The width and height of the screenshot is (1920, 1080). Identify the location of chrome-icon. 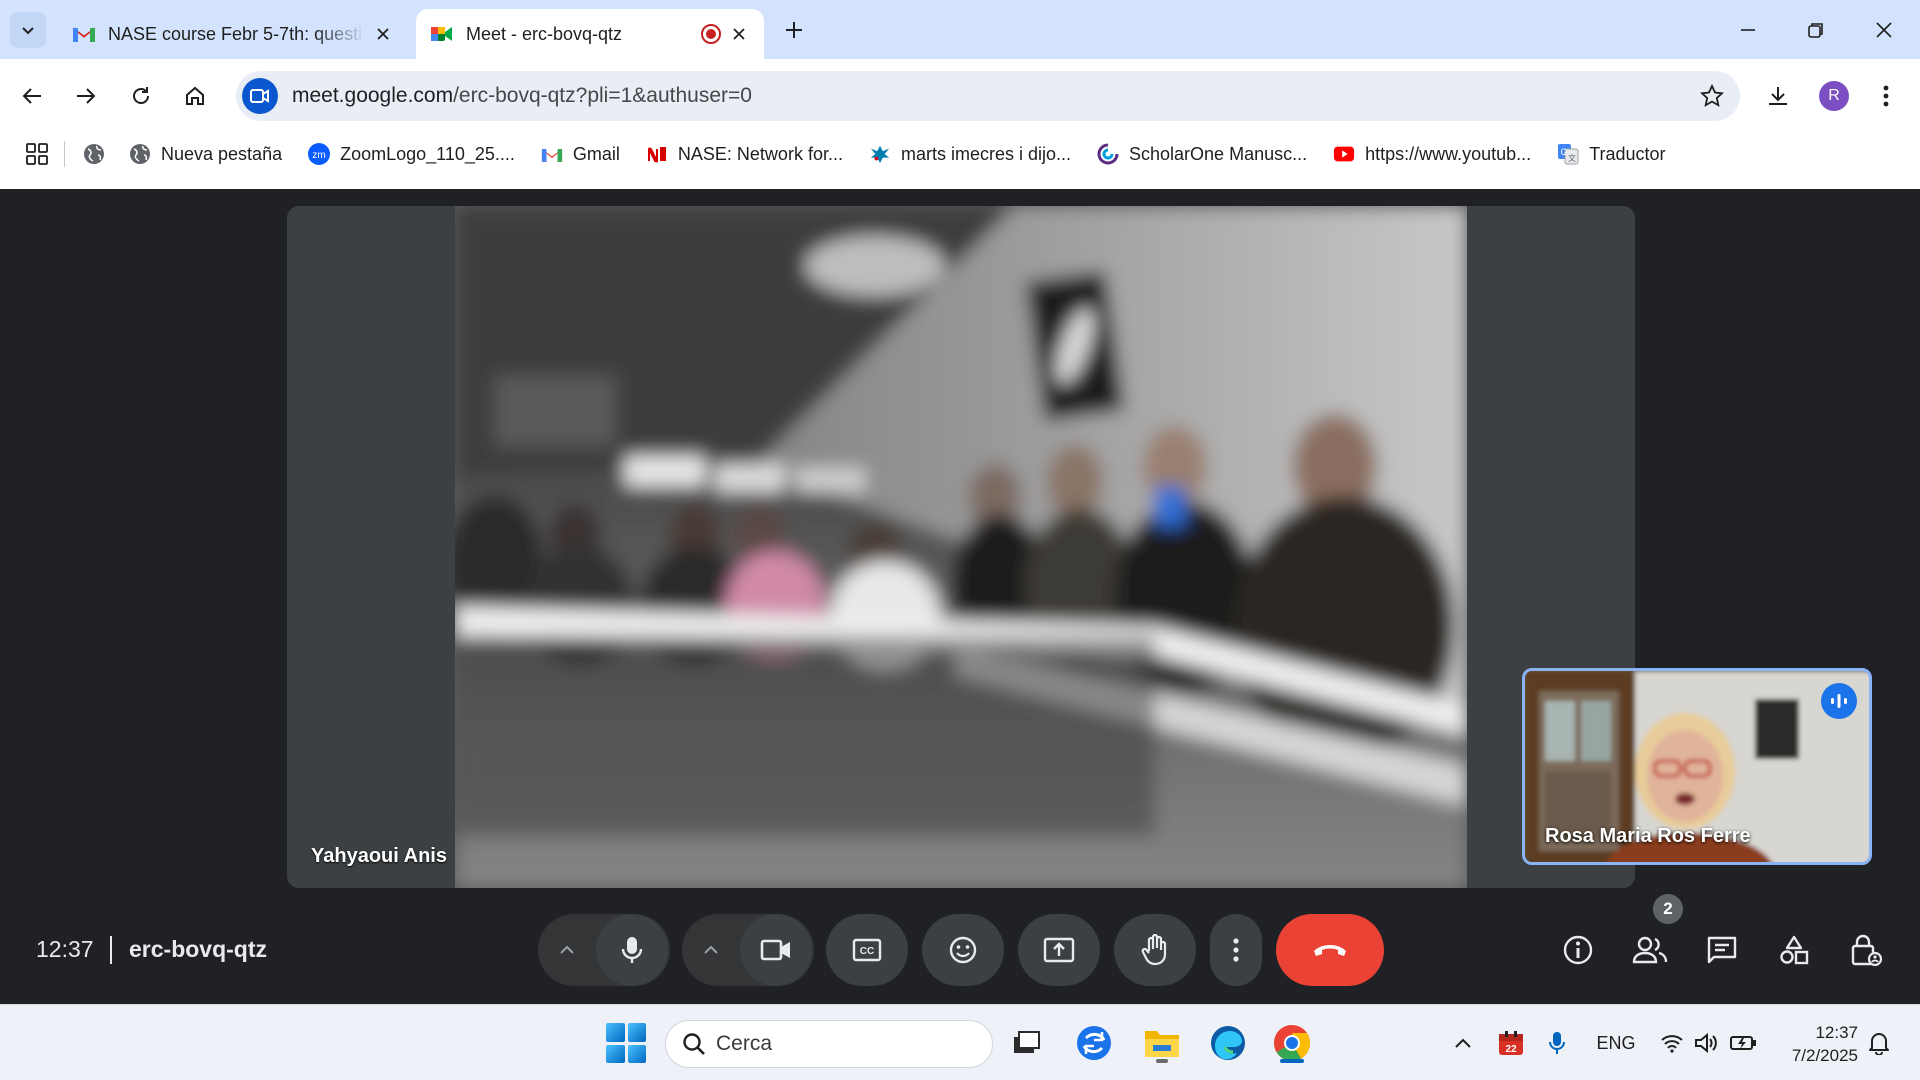
(1292, 1043).